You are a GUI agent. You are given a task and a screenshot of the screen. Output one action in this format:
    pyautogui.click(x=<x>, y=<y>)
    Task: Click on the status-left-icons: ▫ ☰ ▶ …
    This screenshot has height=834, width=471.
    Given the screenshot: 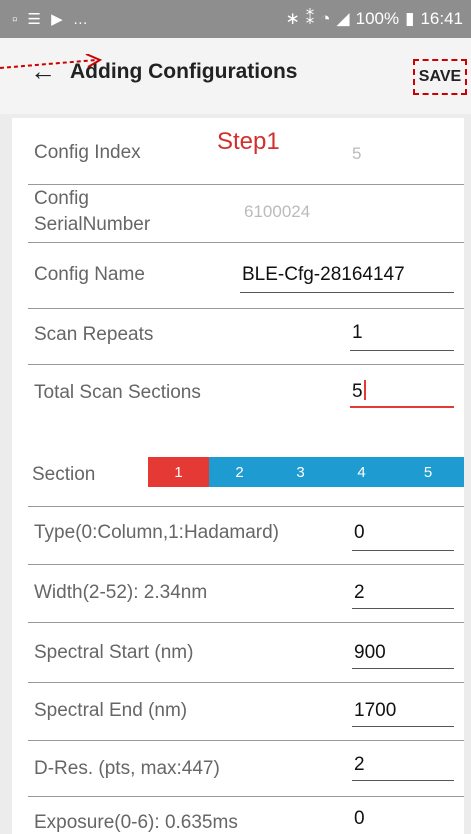 What is the action you would take?
    pyautogui.click(x=51, y=19)
    